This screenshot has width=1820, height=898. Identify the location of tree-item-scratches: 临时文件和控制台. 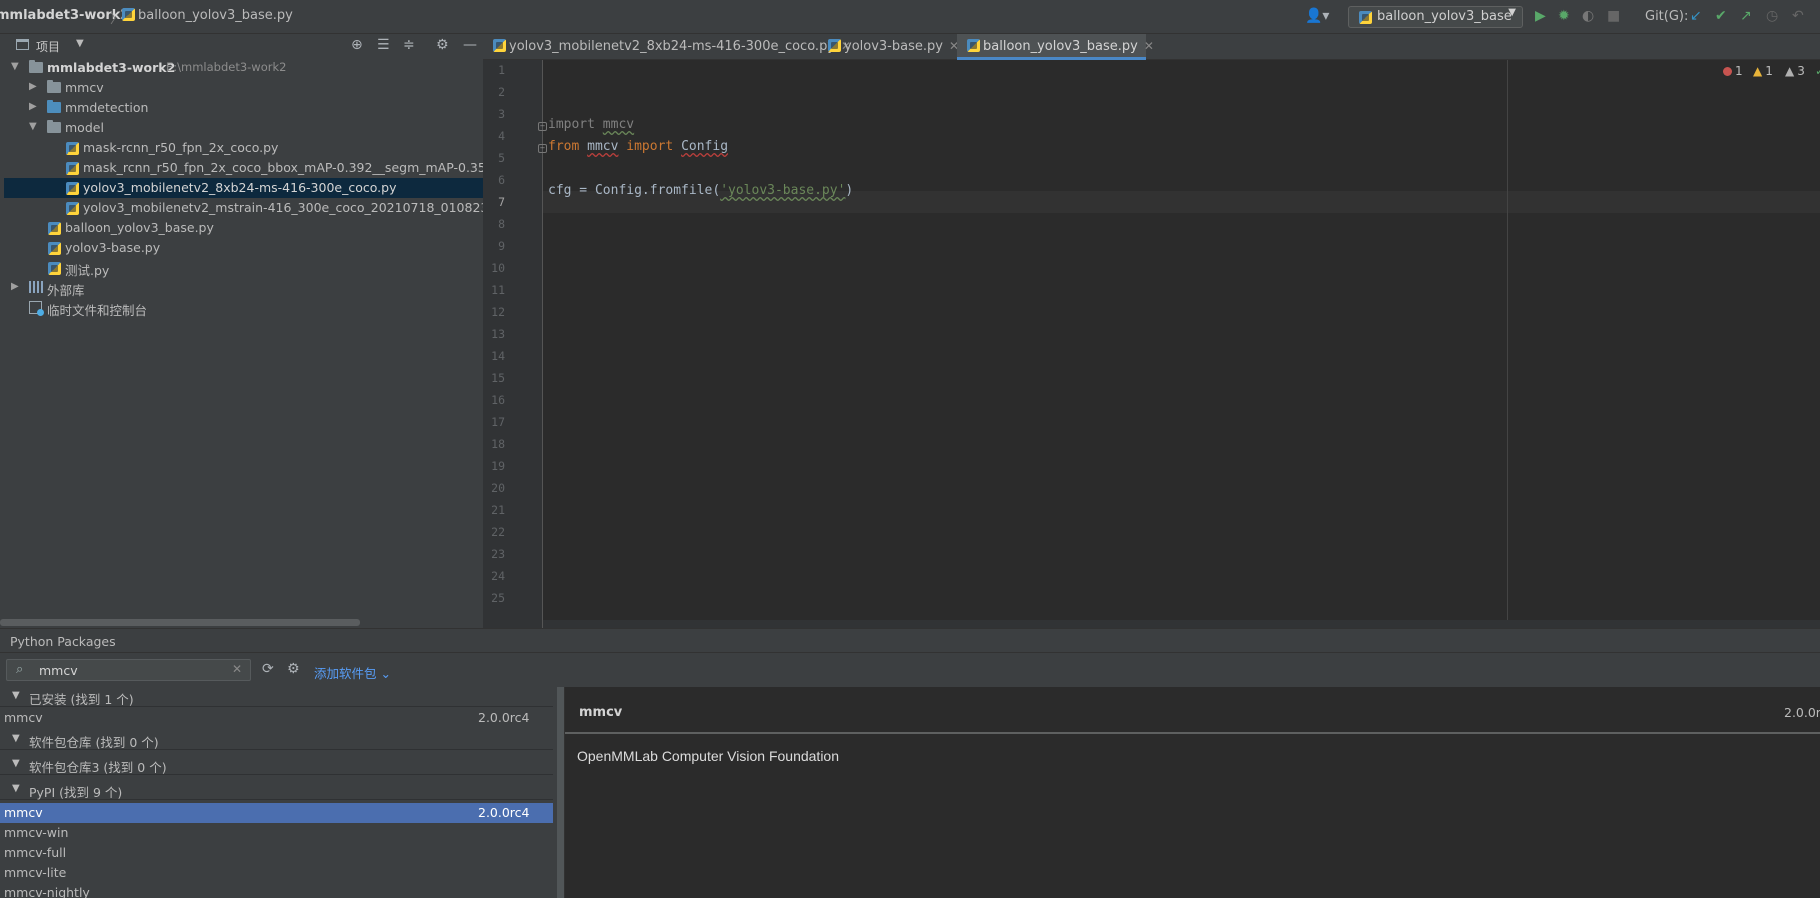
(243, 308).